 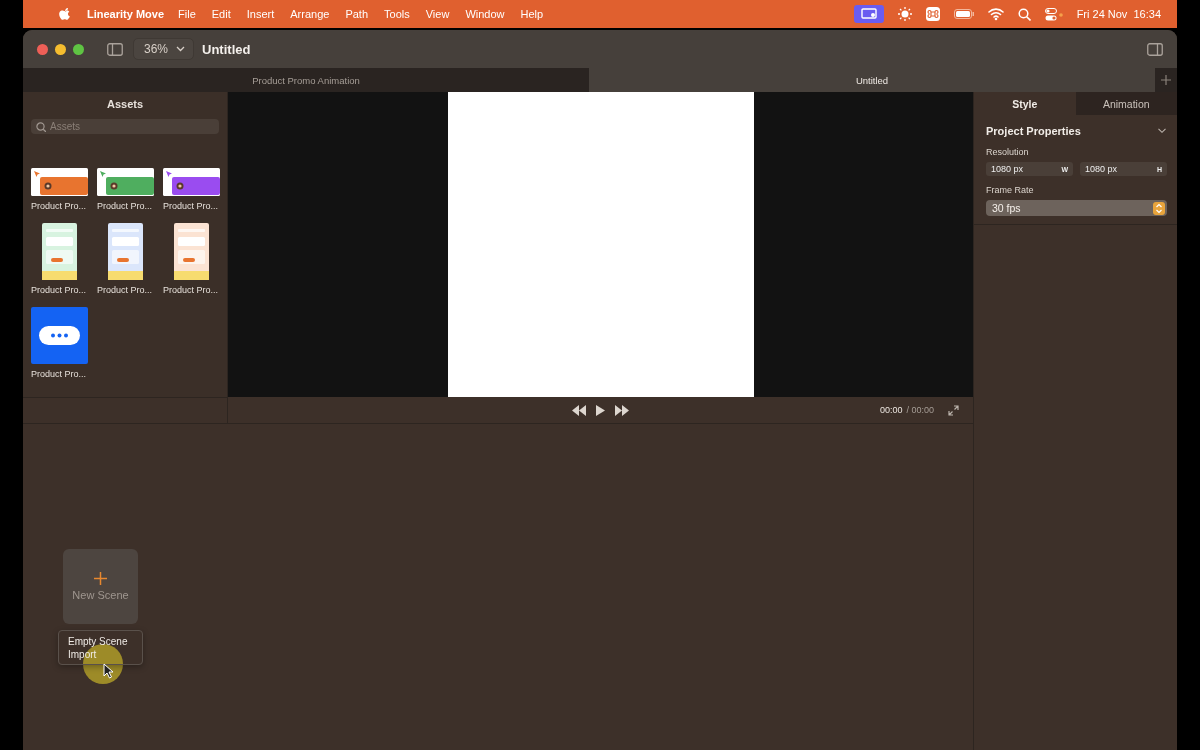 I want to click on field-label: Frame Rate, so click(x=1010, y=190).